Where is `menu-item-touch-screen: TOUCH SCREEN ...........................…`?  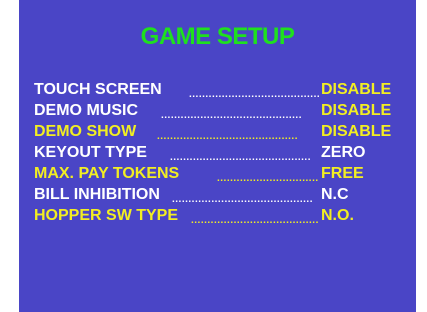 menu-item-touch-screen: TOUCH SCREEN ...........................… is located at coordinates (220, 89).